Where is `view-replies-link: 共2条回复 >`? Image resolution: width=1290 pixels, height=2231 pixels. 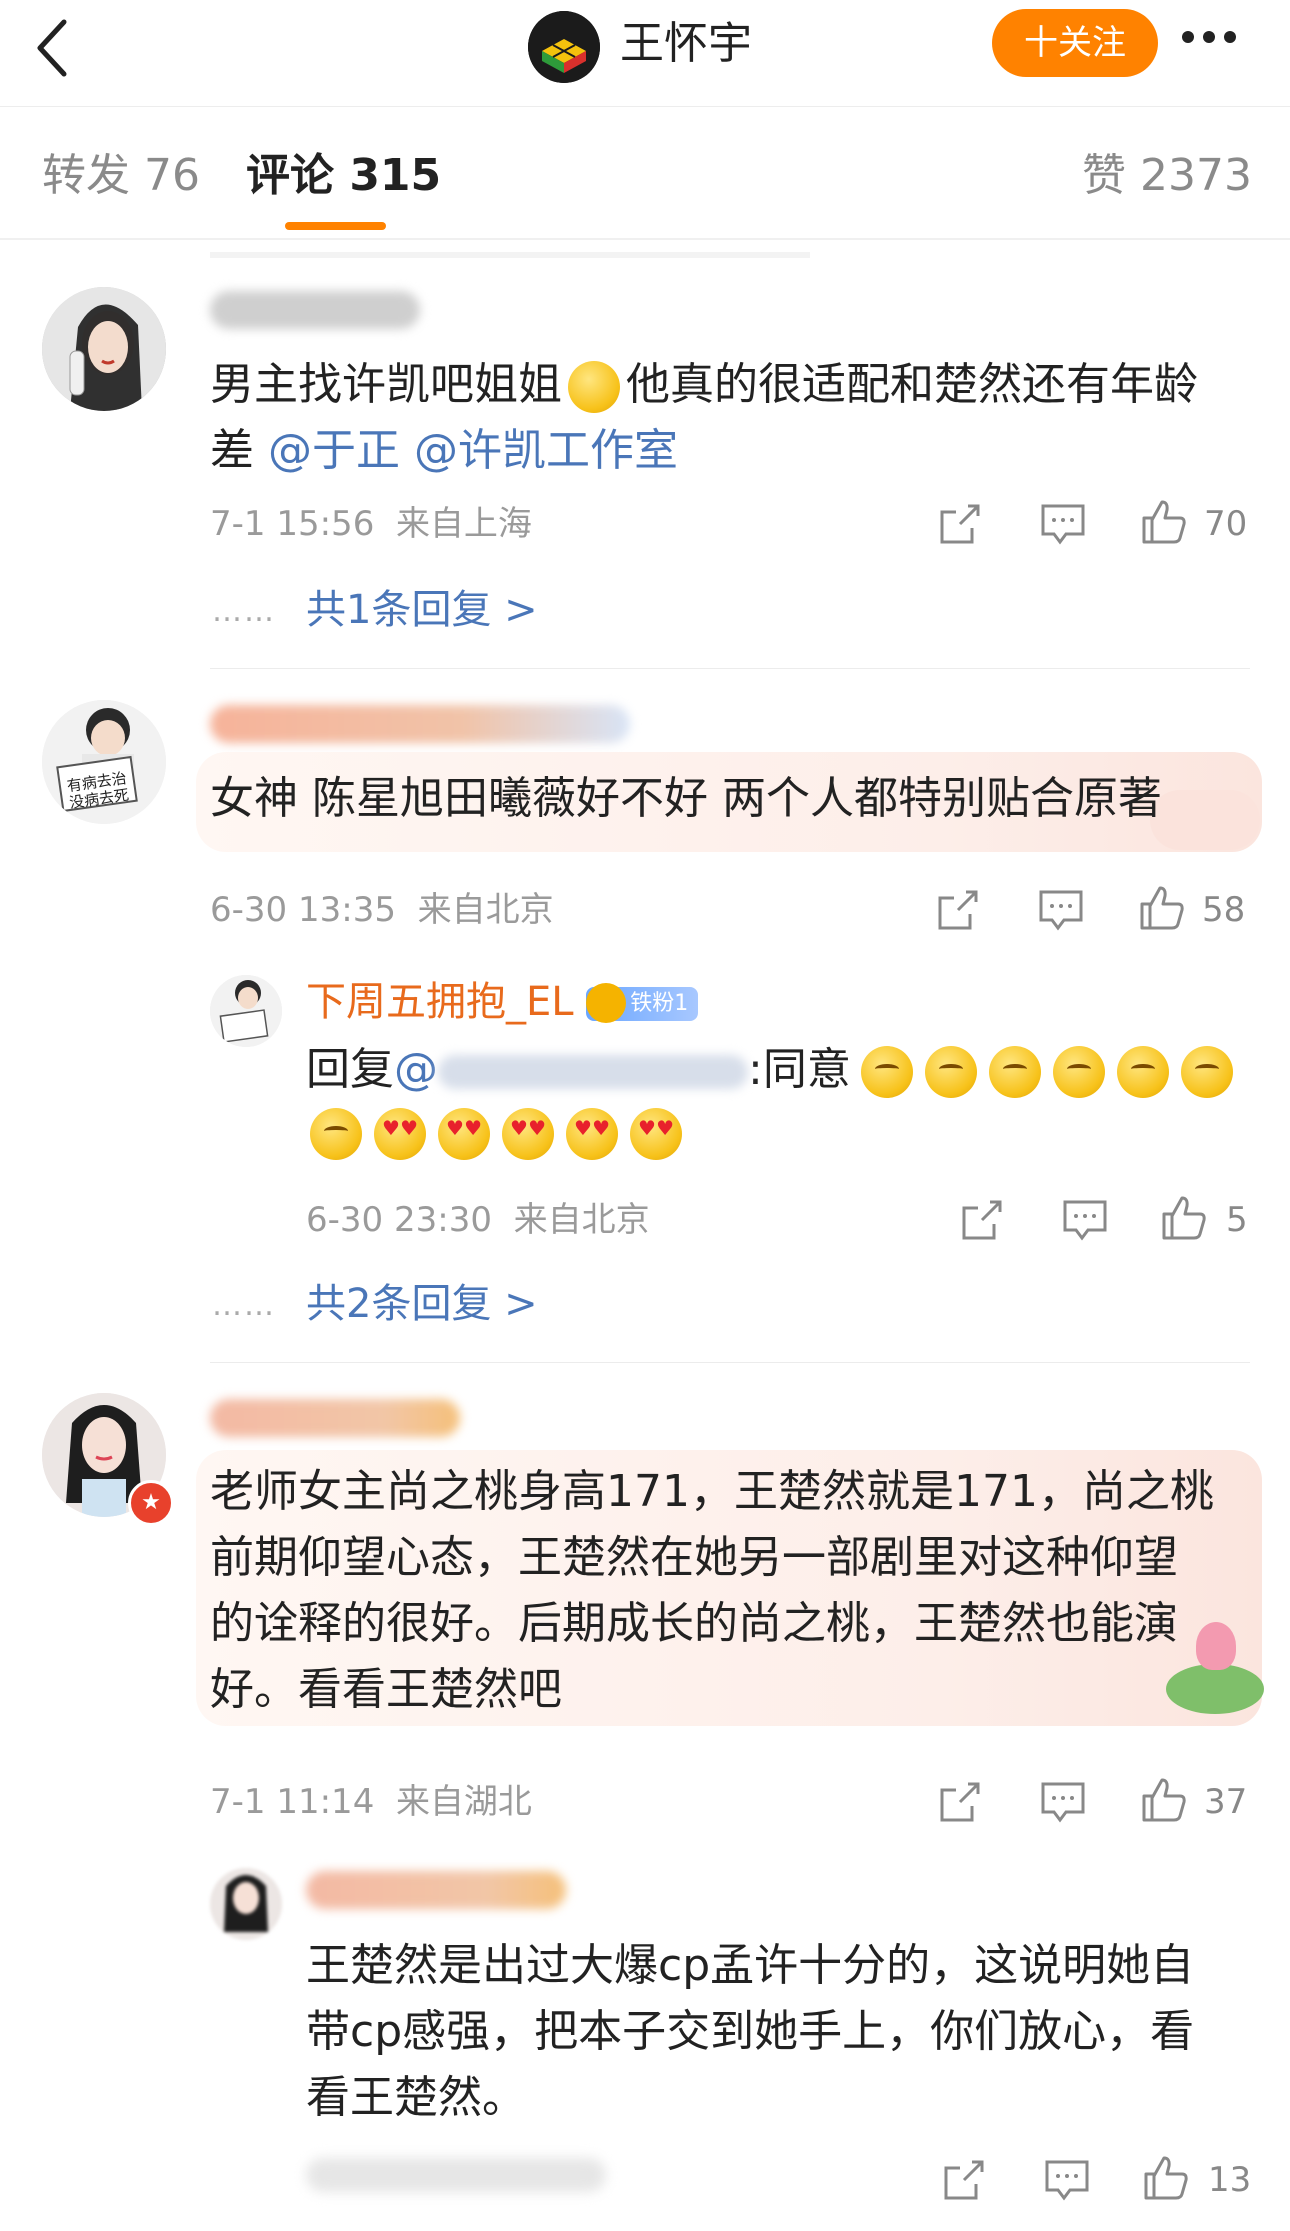
view-replies-link: 共2条回复 > is located at coordinates (422, 1304).